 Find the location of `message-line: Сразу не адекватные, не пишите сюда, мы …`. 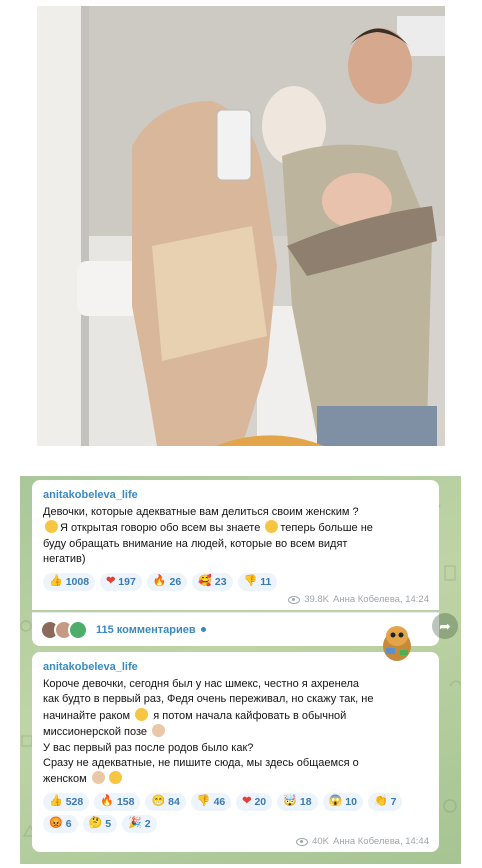

message-line: Сразу не адекватные, не пишите сюда, мы … is located at coordinates (201, 763).